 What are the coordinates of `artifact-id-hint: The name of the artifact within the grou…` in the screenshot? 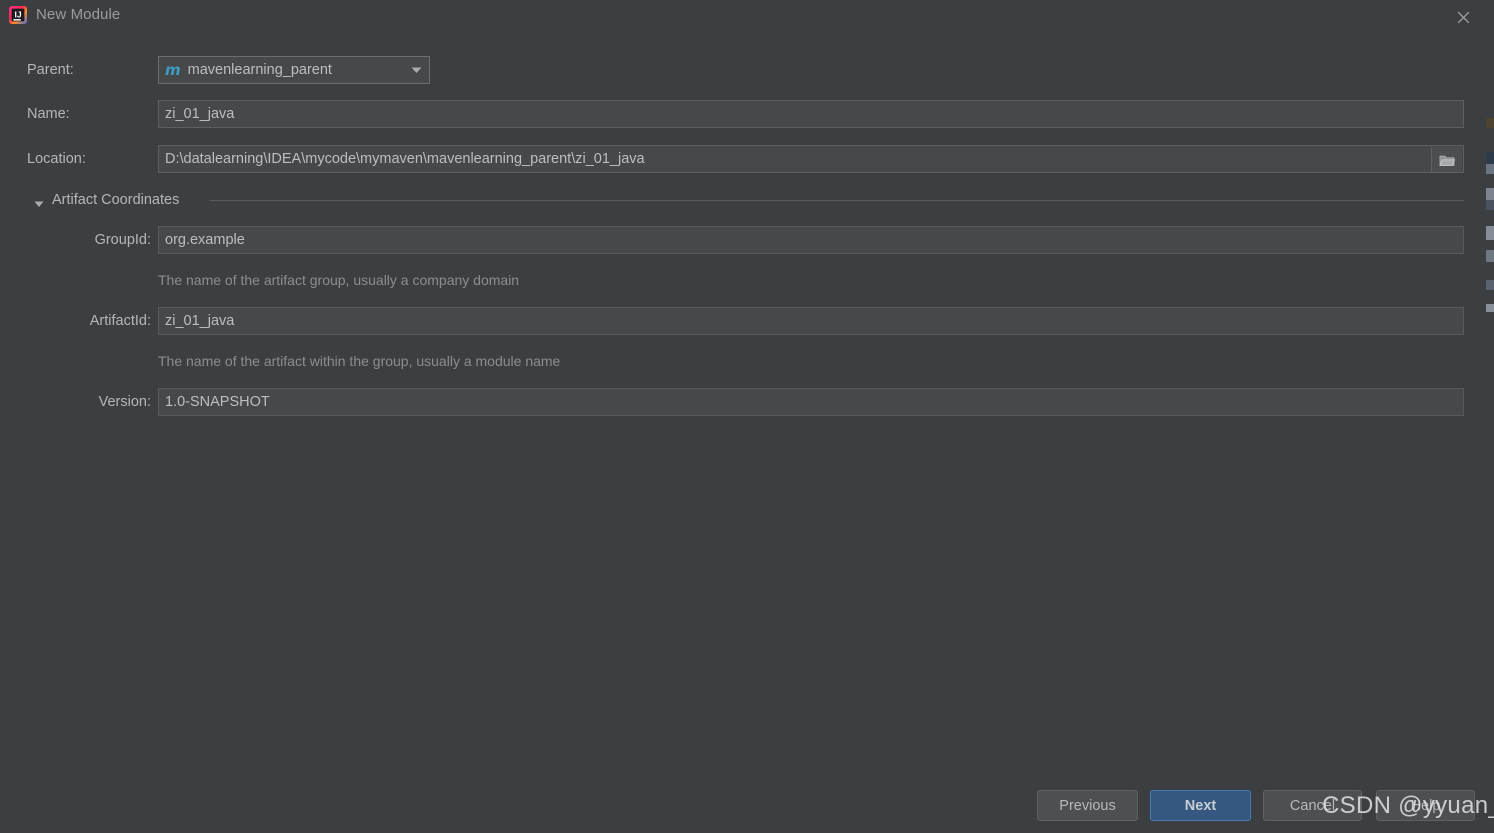 It's located at (359, 361).